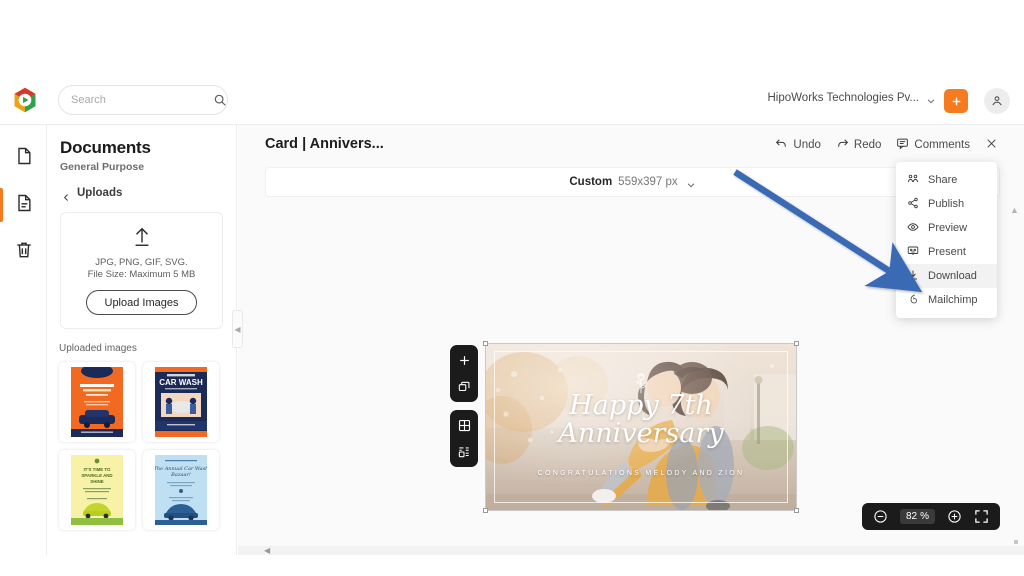  I want to click on menu-label: Publish, so click(946, 204).